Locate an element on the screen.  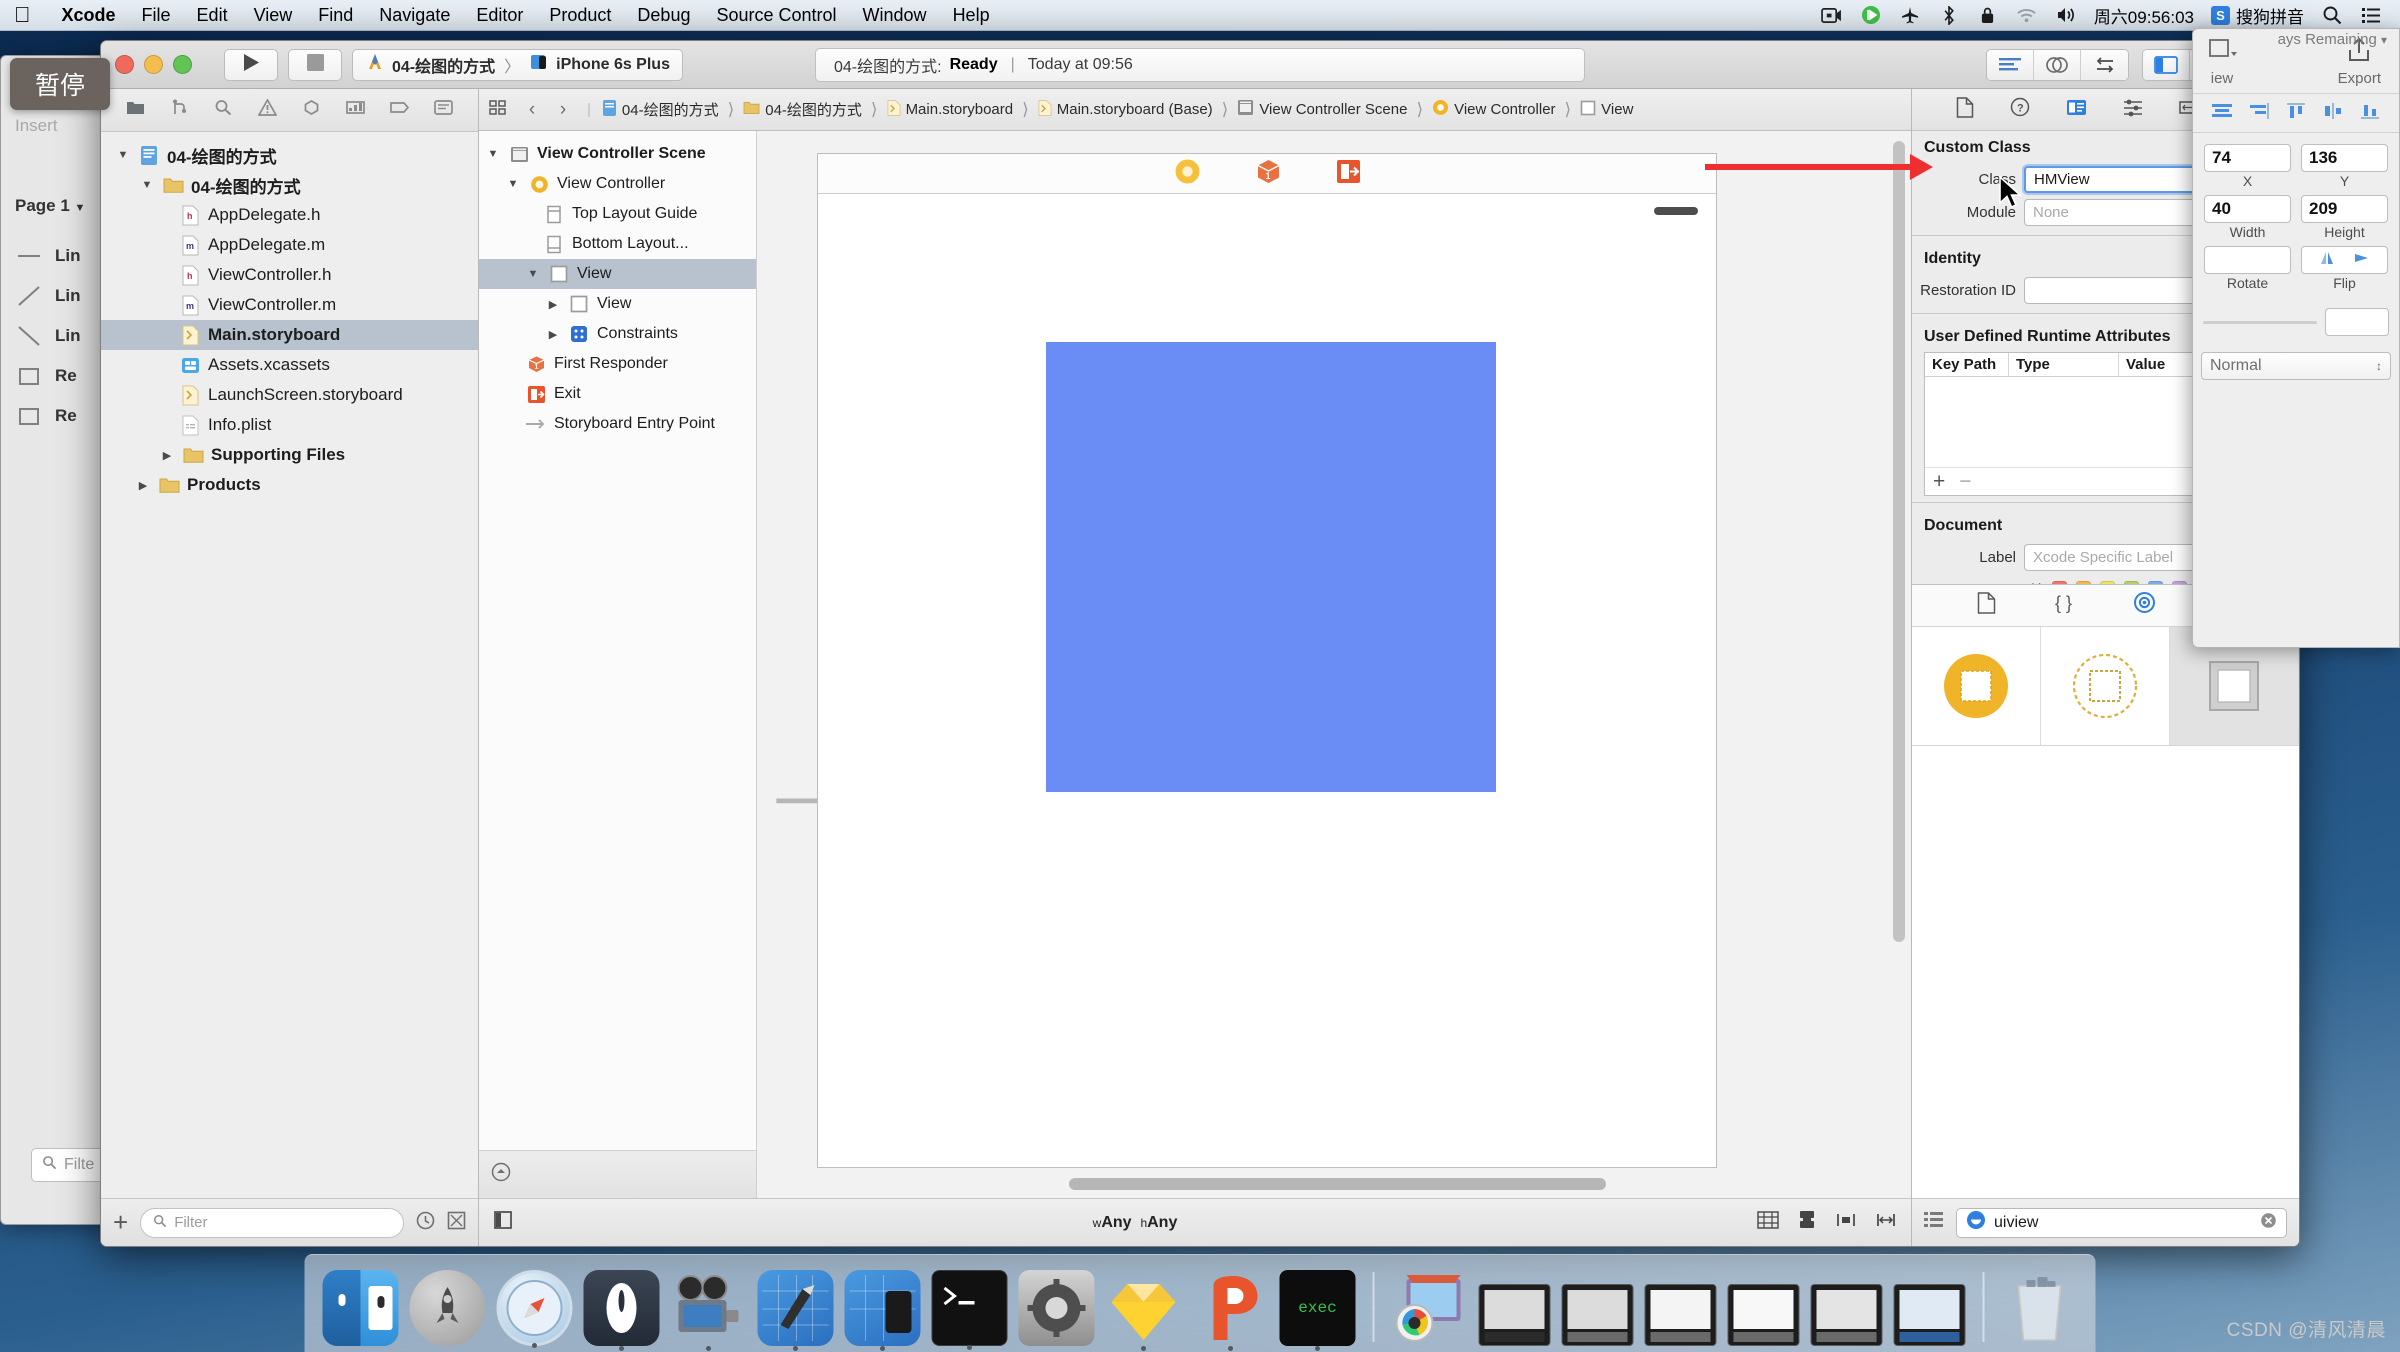
tree-row-file: LaunchScreen.storyboard is located at coordinates (289, 395).